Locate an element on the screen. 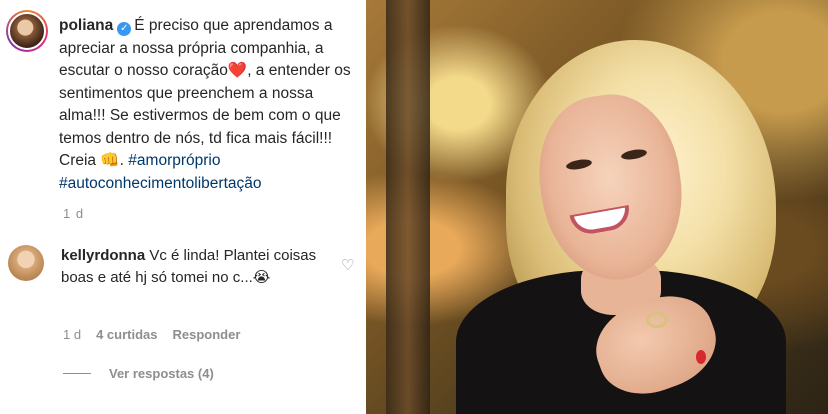 The height and width of the screenshot is (414, 828). tree-trunk is located at coordinates (408, 207).